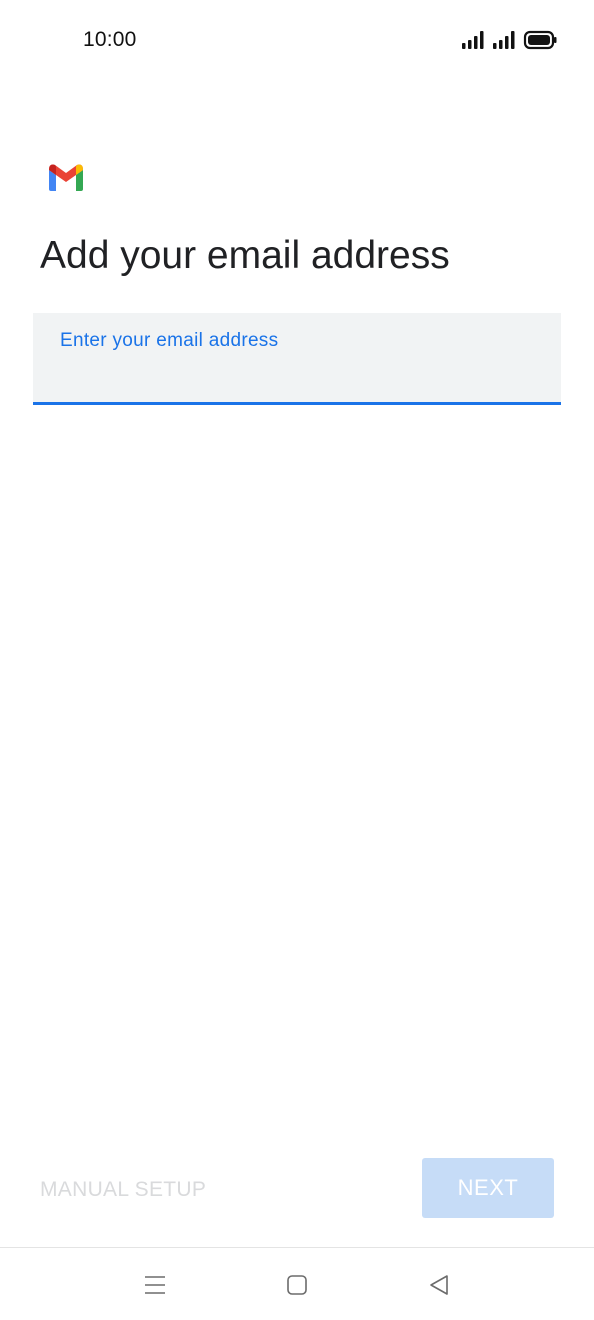  Describe the element at coordinates (245, 255) in the screenshot. I see `page-title: Add your email address` at that location.